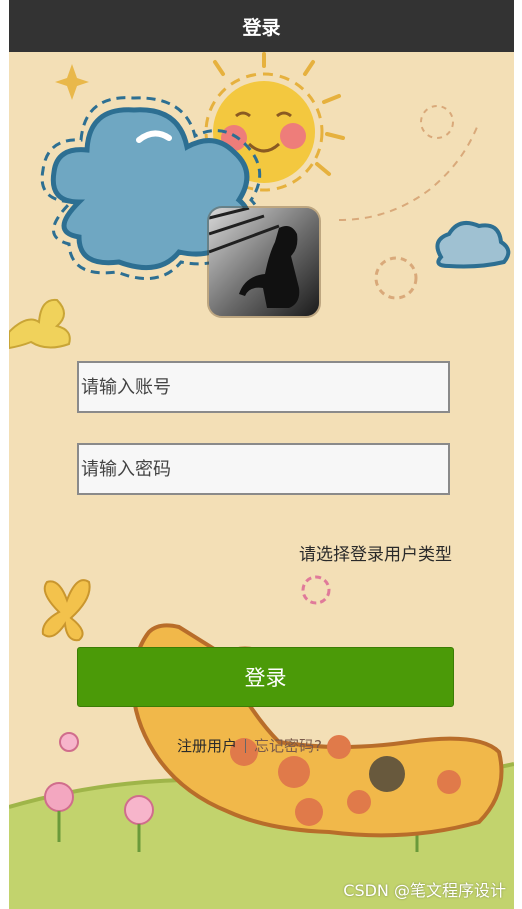 The image size is (522, 909). Describe the element at coordinates (263, 387) in the screenshot. I see `account-input` at that location.